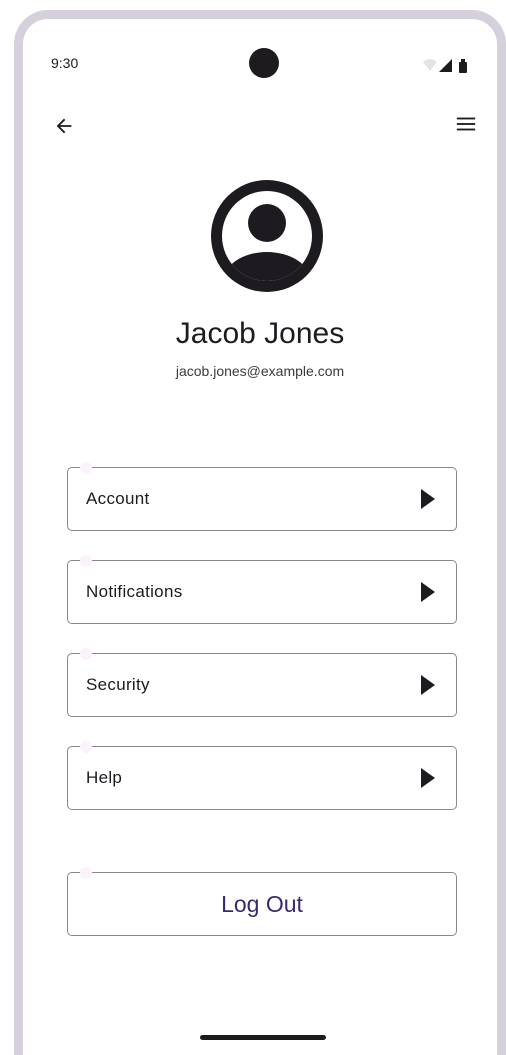 The image size is (506, 1055). Describe the element at coordinates (264, 63) in the screenshot. I see `camera-cutout` at that location.